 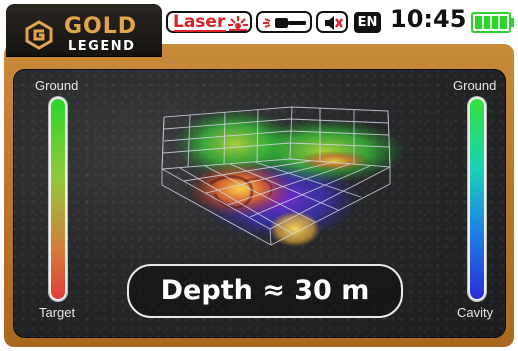 I want to click on laser-underline, so click(x=200, y=31).